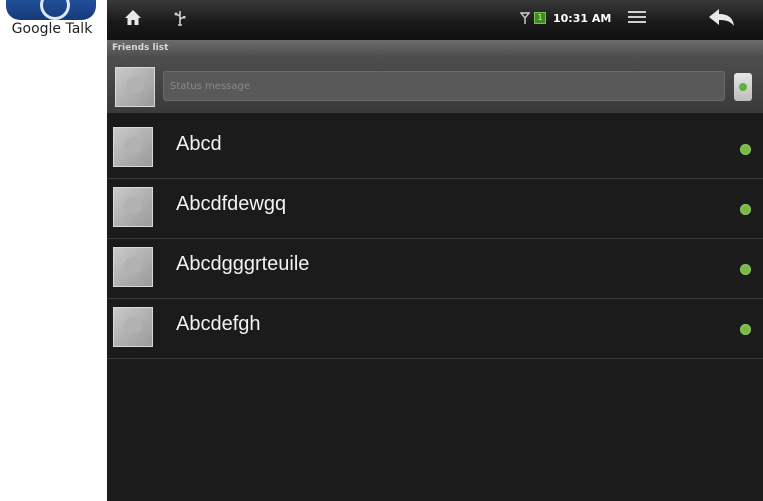 The image size is (763, 501). What do you see at coordinates (525, 18) in the screenshot?
I see `signal-icon` at bounding box center [525, 18].